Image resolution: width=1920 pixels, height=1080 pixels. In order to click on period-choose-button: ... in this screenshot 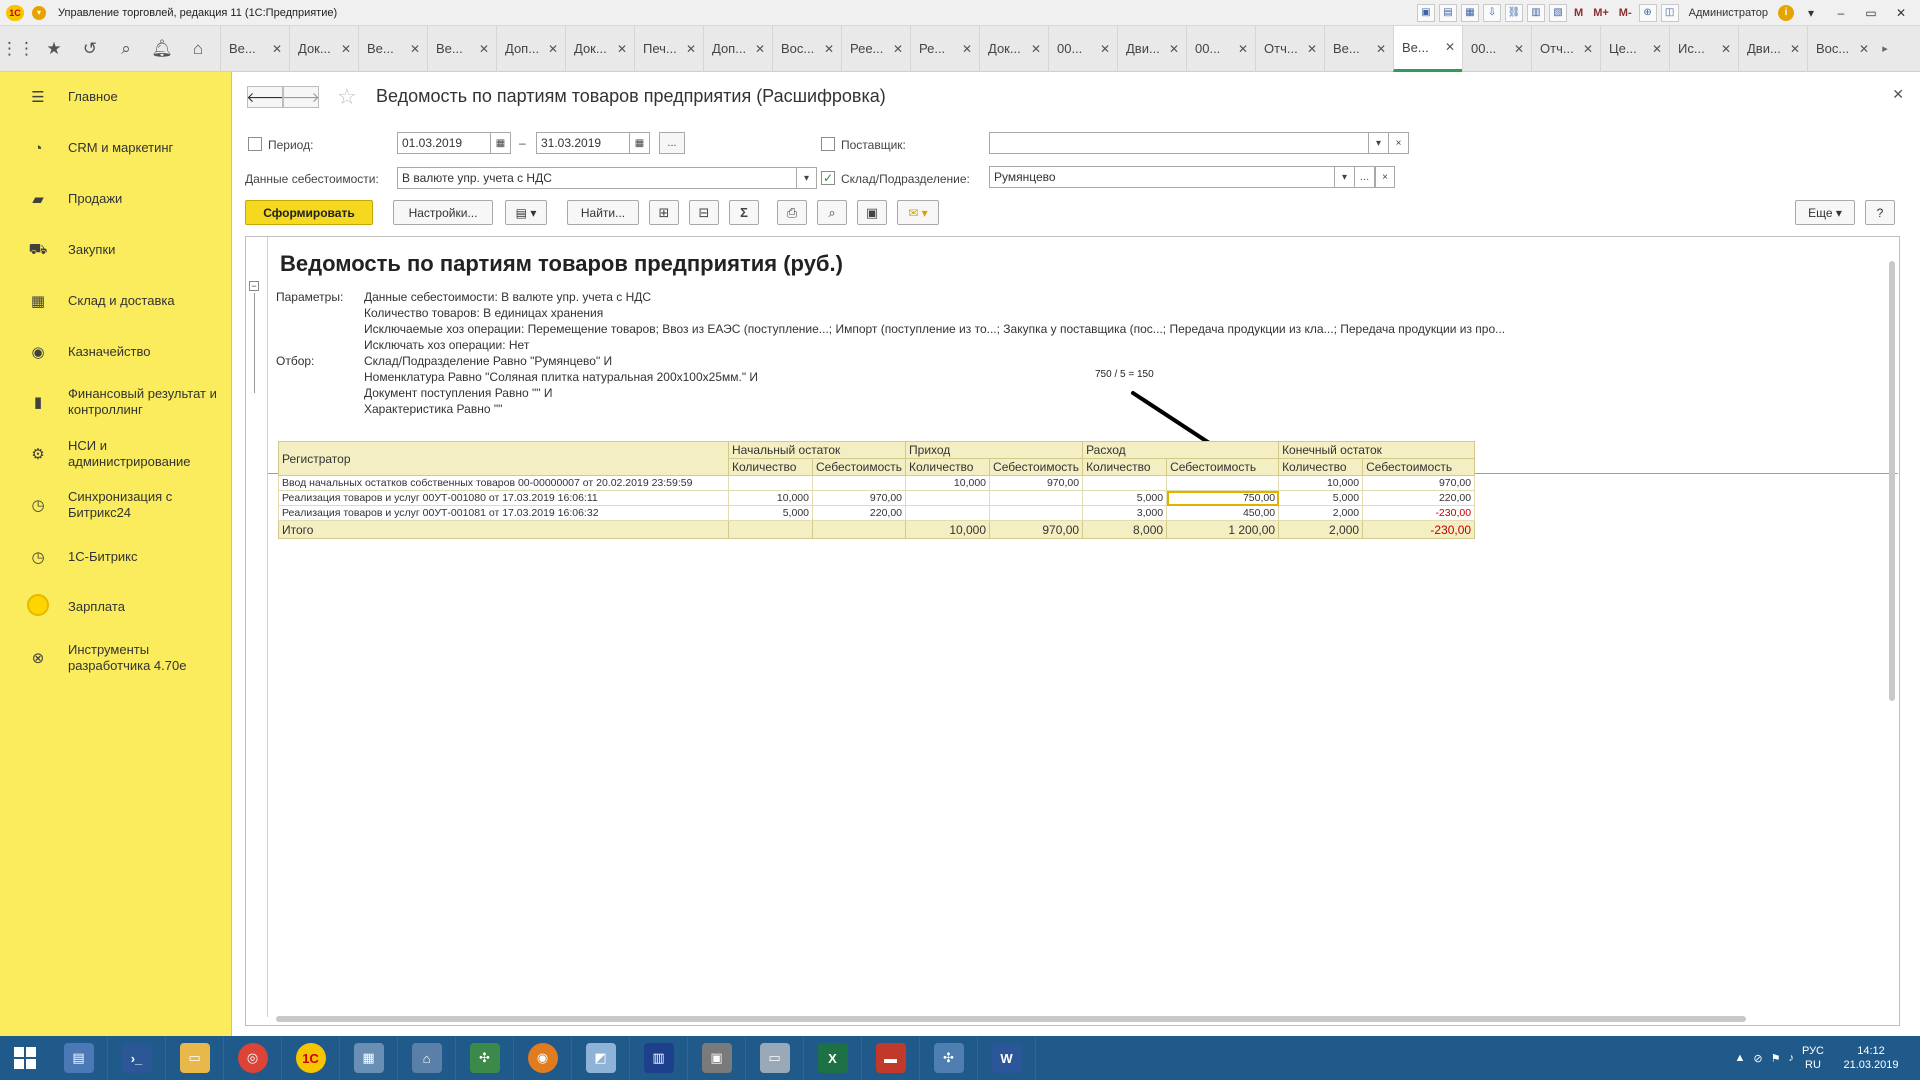, I will do `click(672, 143)`.